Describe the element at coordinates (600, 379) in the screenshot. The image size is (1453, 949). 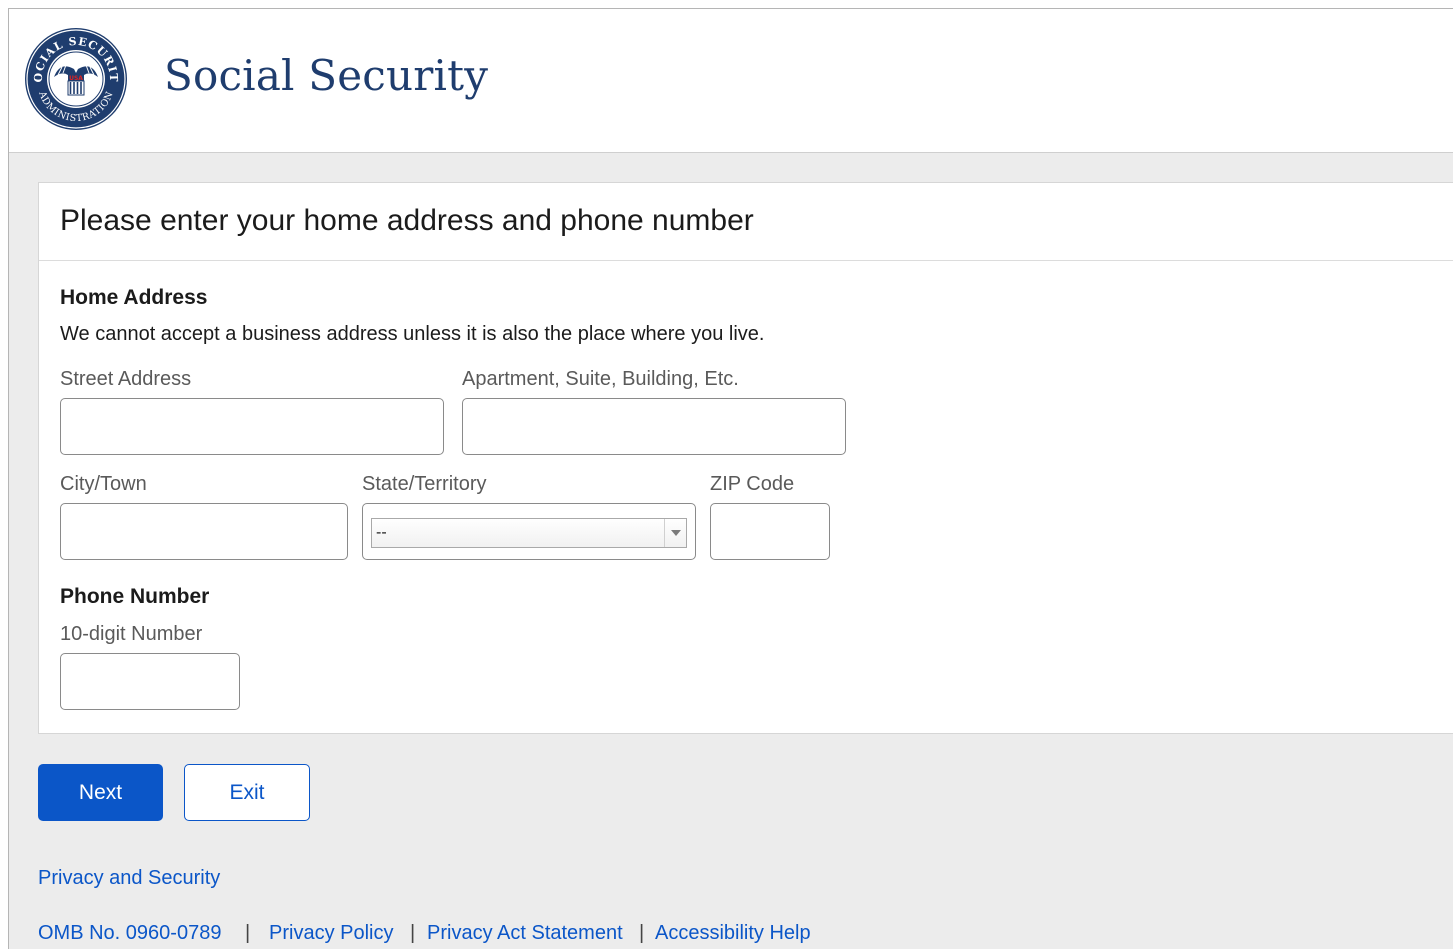
I see `apartment-label: Apartment, Suite, Building, Etc.` at that location.